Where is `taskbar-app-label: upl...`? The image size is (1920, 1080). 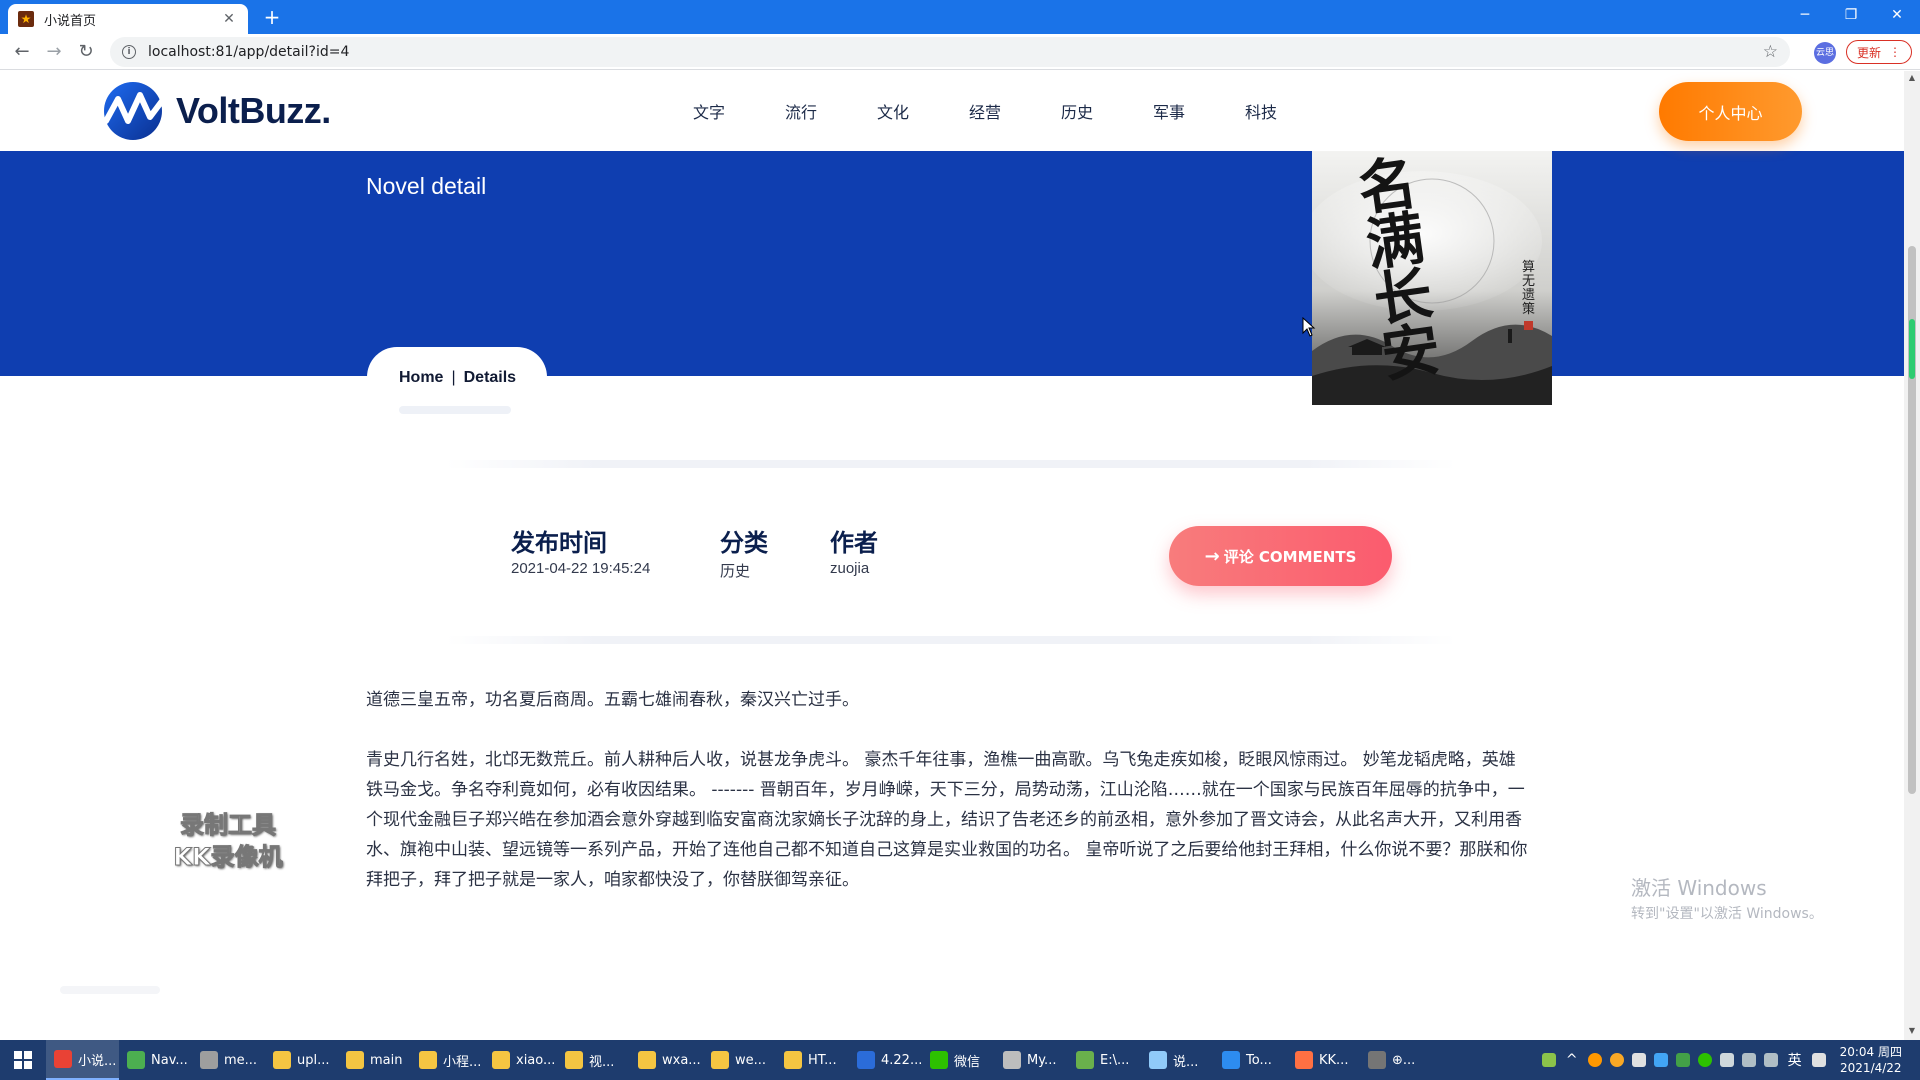
taskbar-app-label: upl... is located at coordinates (313, 1060).